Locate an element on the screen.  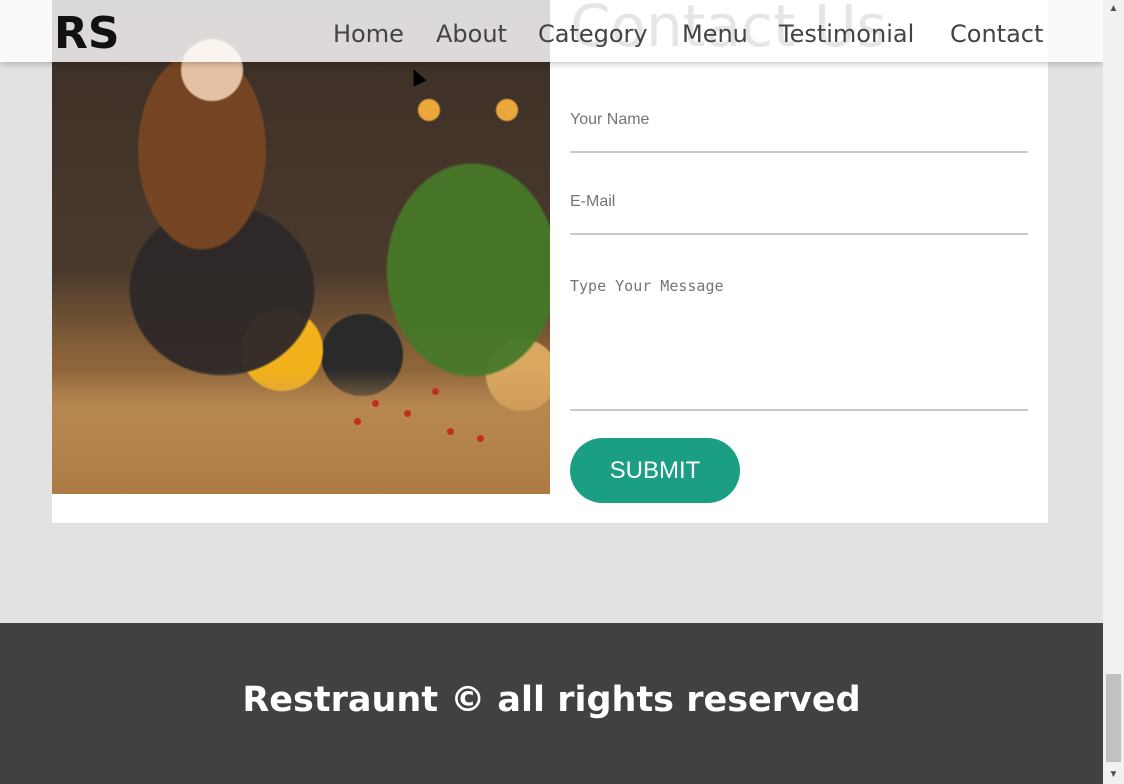
nav-category: Category is located at coordinates (593, 34).